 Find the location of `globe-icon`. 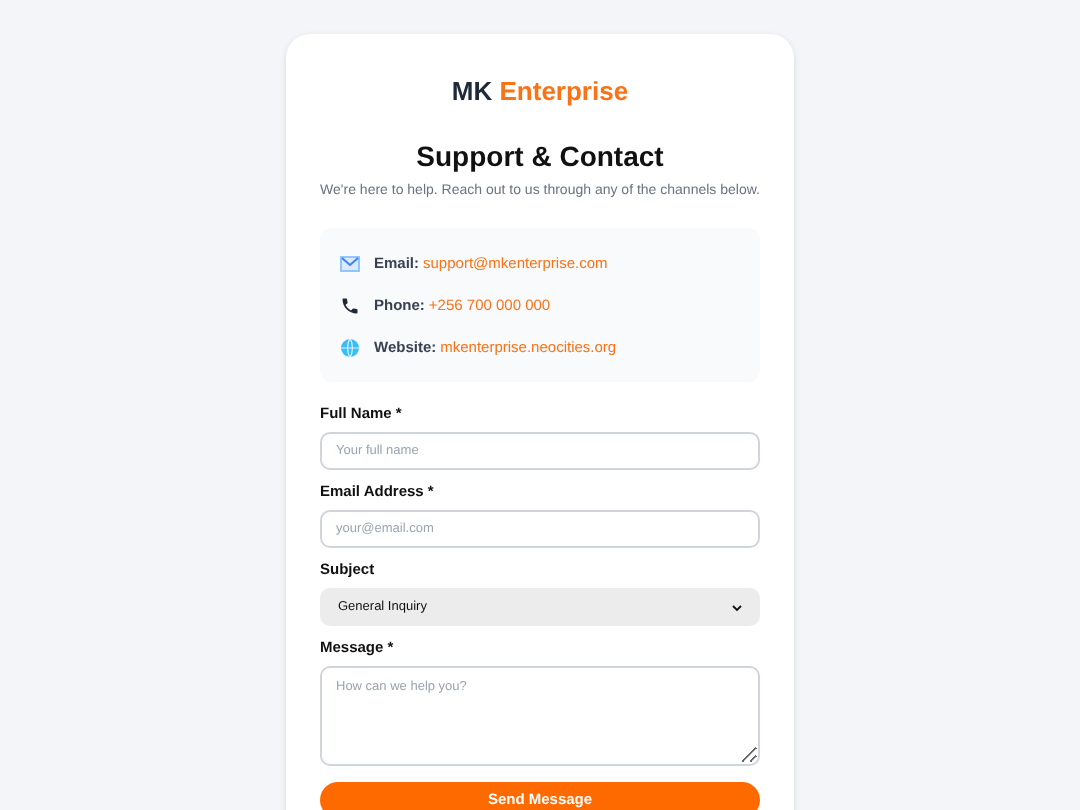

globe-icon is located at coordinates (350, 347).